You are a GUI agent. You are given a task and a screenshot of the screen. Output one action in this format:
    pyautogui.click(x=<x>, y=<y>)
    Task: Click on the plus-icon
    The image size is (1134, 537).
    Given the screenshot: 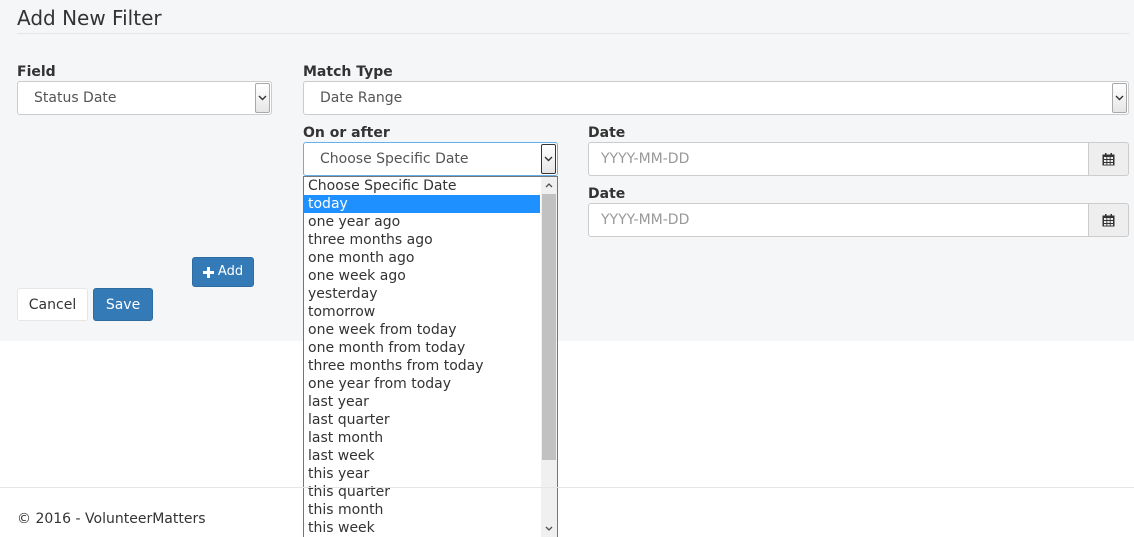 What is the action you would take?
    pyautogui.click(x=208, y=272)
    